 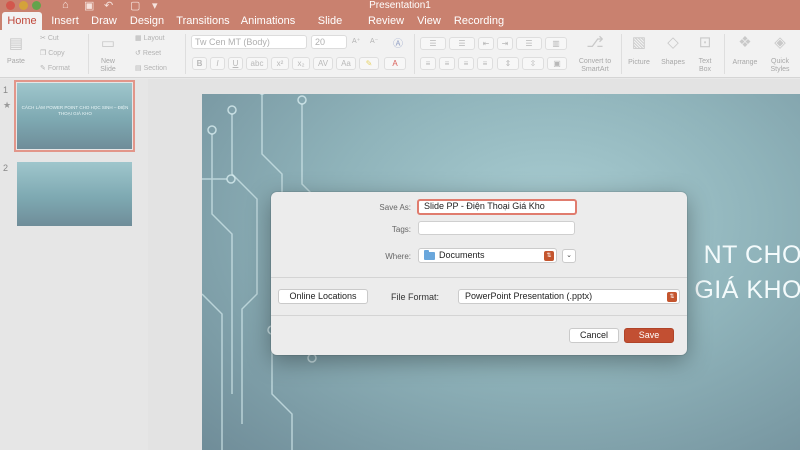 I want to click on font-name-field: Tw Cen MT (Body), so click(x=249, y=42).